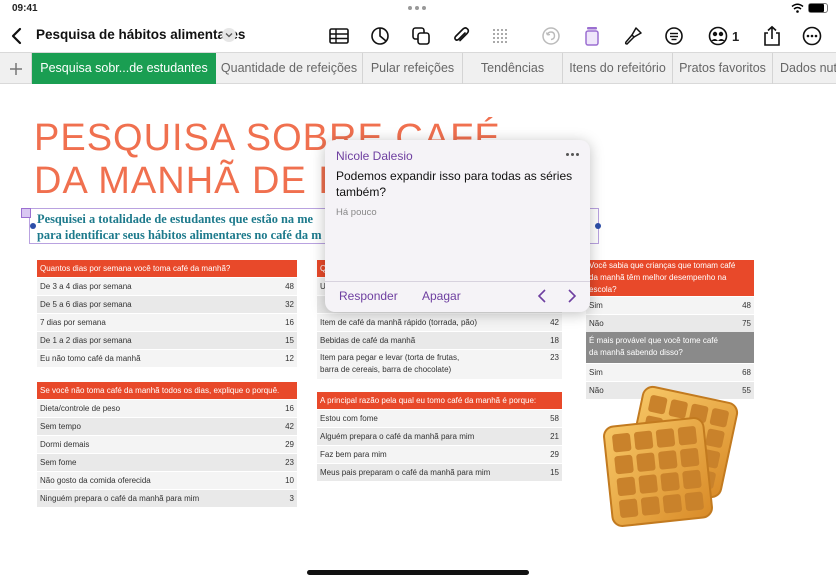 Image resolution: width=836 pixels, height=580 pixels. I want to click on table-row: Sim 68, so click(670, 372).